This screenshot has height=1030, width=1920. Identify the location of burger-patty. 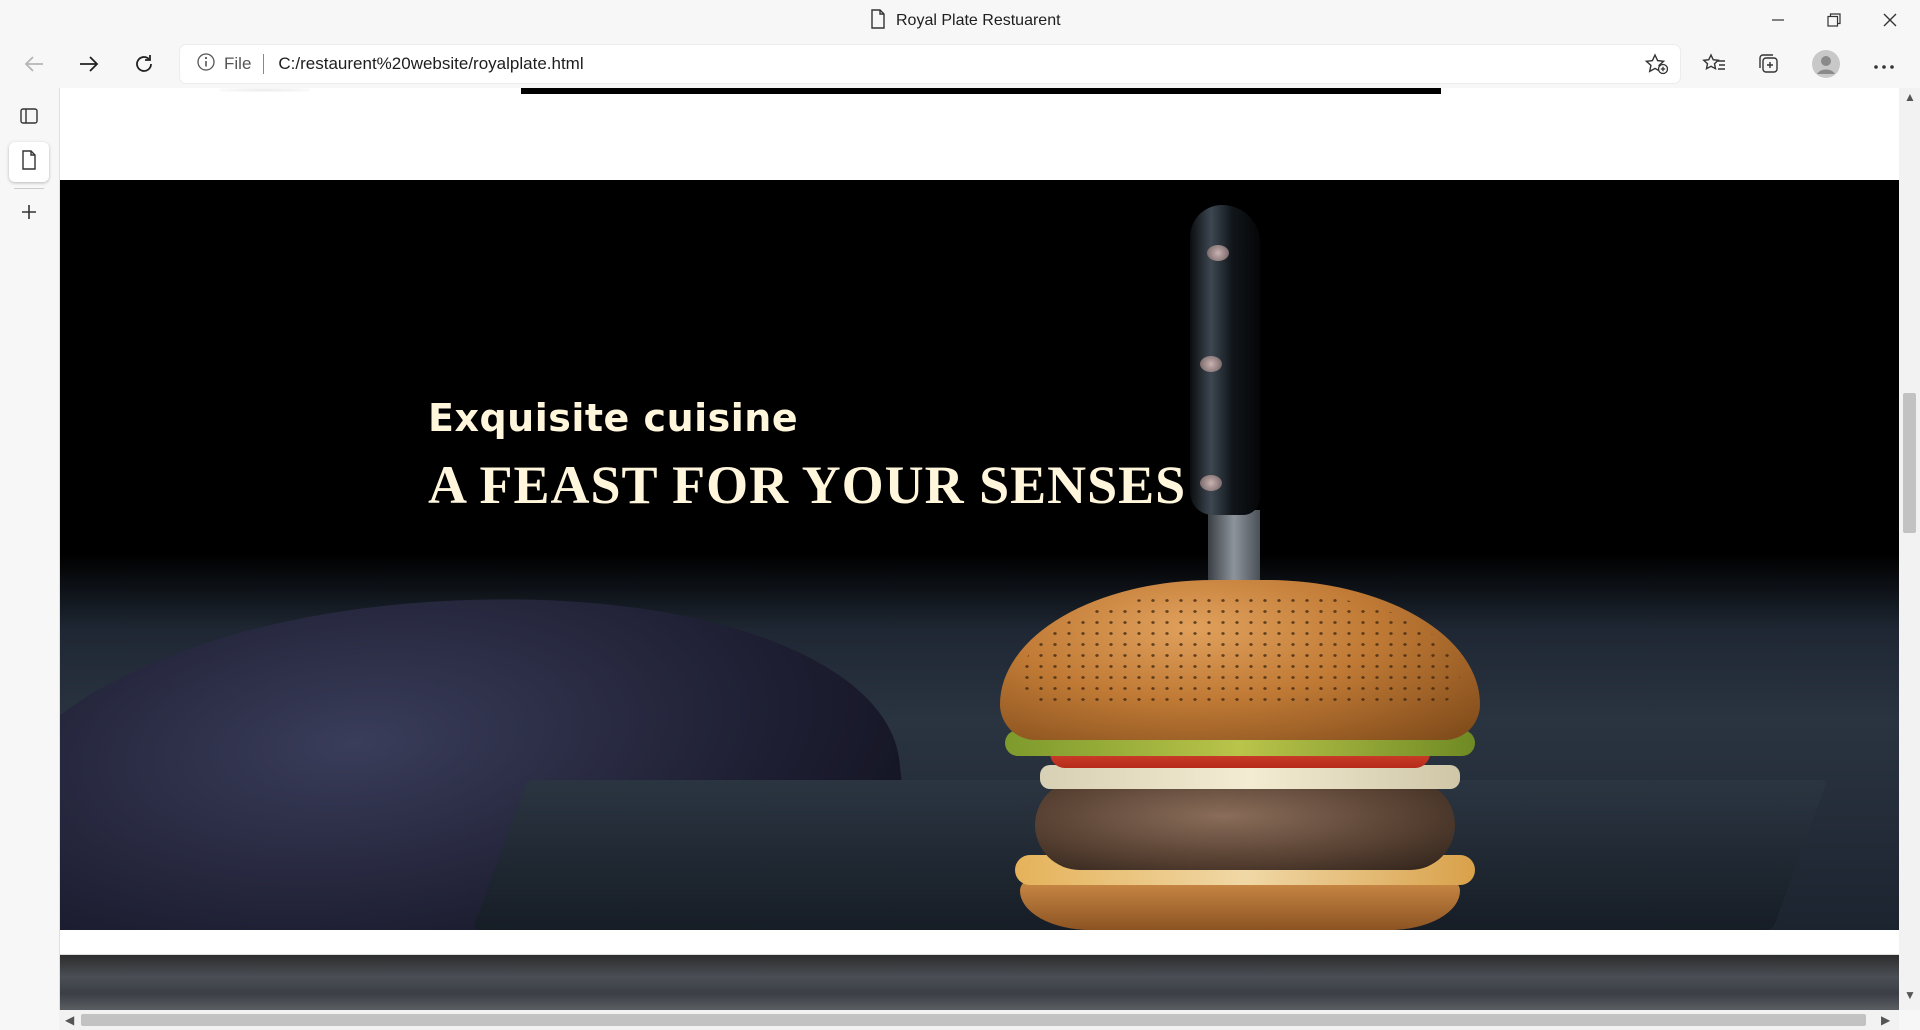
(1245, 825).